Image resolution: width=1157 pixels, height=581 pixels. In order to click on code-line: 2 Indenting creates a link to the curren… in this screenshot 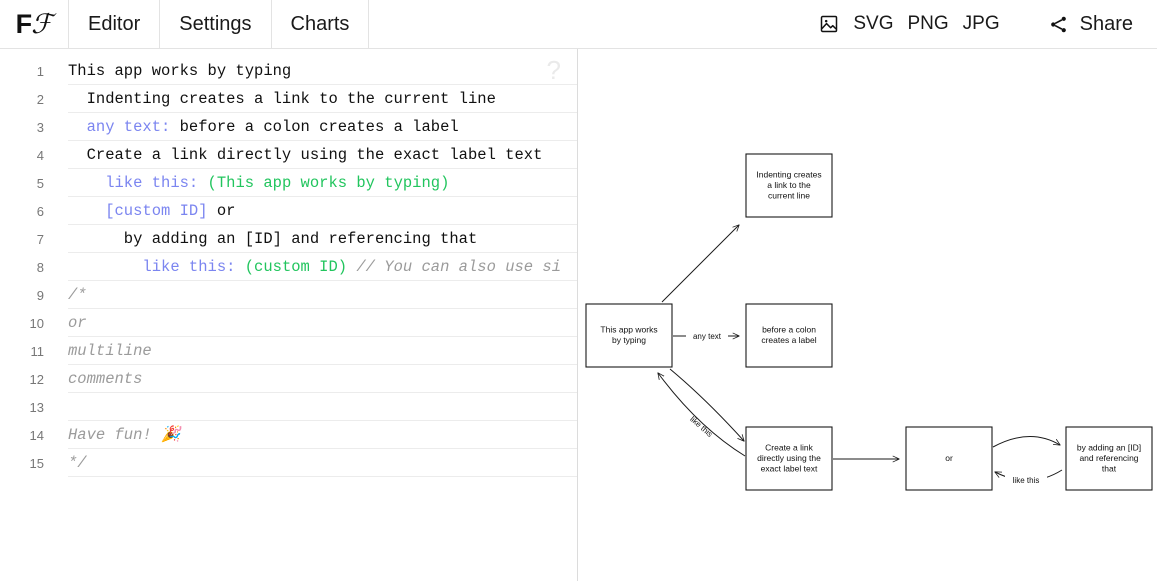, I will do `click(288, 99)`.